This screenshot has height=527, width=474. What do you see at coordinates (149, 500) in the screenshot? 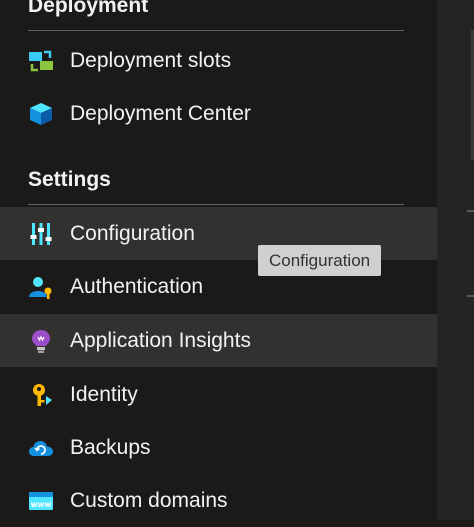
I see `sidebar-item-label: Custom domains` at bounding box center [149, 500].